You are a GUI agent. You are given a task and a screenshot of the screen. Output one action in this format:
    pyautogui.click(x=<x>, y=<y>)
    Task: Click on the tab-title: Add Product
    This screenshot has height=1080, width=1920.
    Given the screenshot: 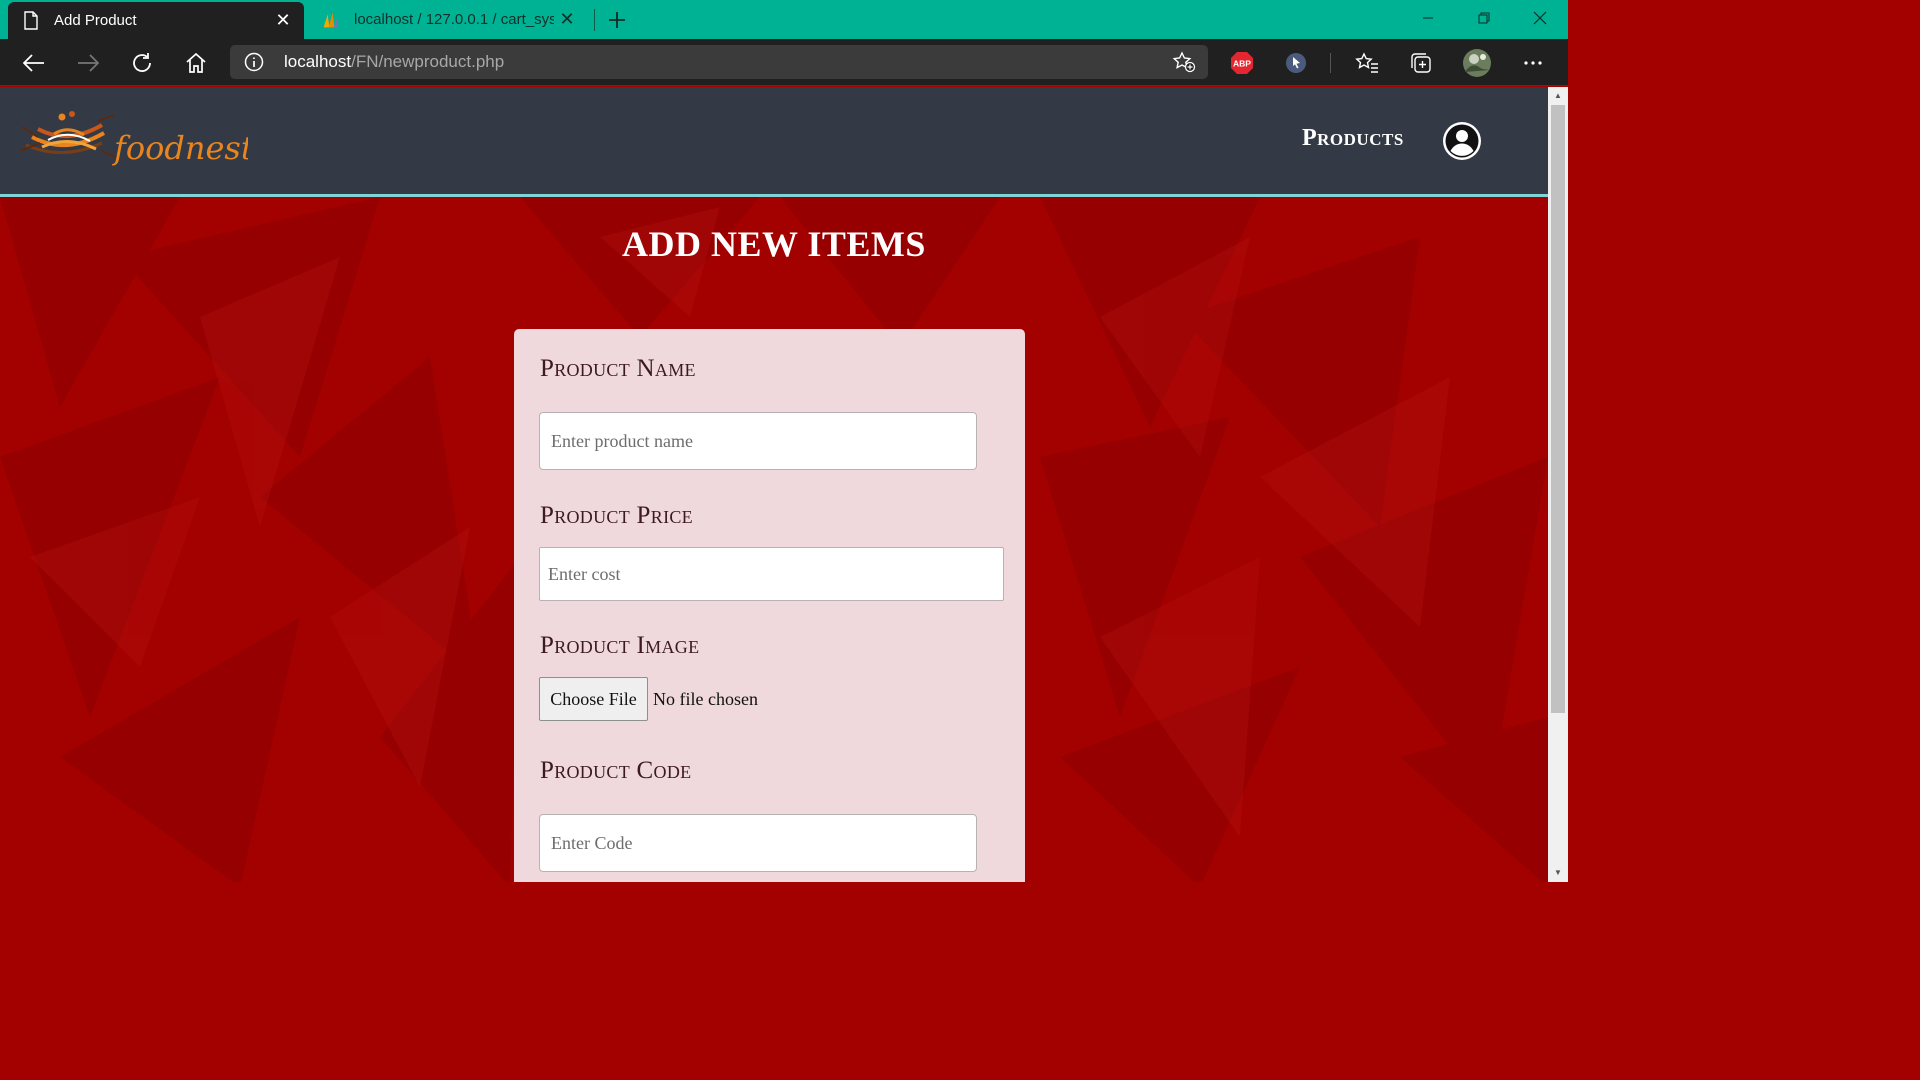 What is the action you would take?
    pyautogui.click(x=95, y=20)
    